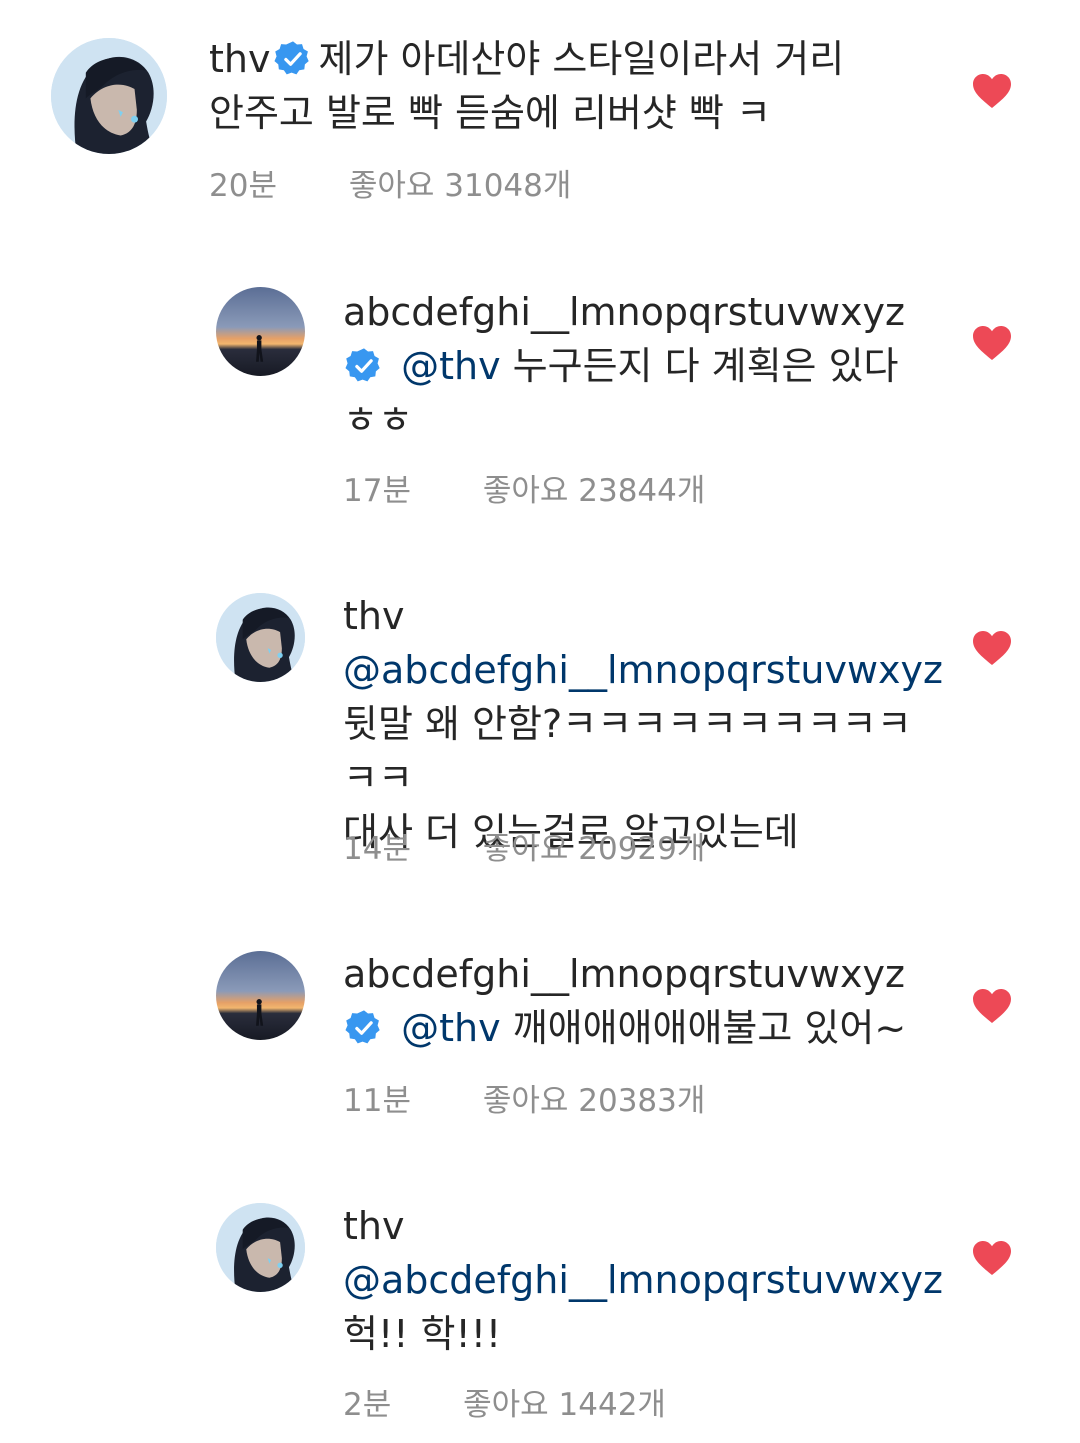 The width and height of the screenshot is (1080, 1443). I want to click on comment-meta: 17분 좋아요 23844개, so click(524, 487).